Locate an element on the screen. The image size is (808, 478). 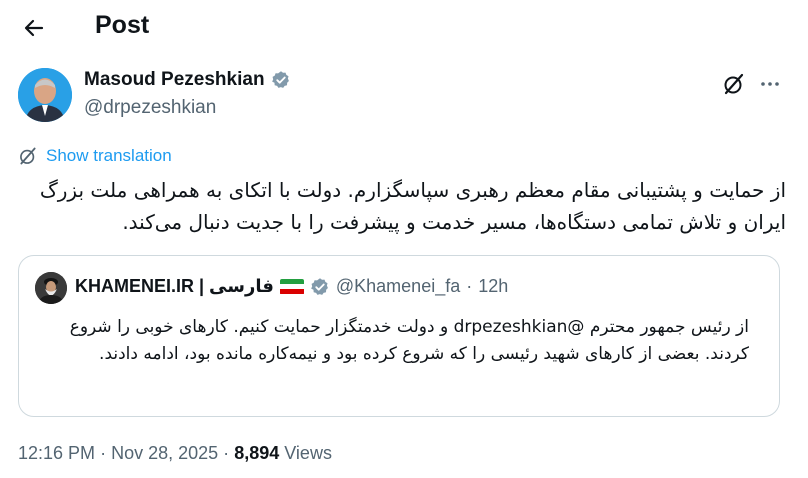
author-handle: @drpezeshkian is located at coordinates (150, 108).